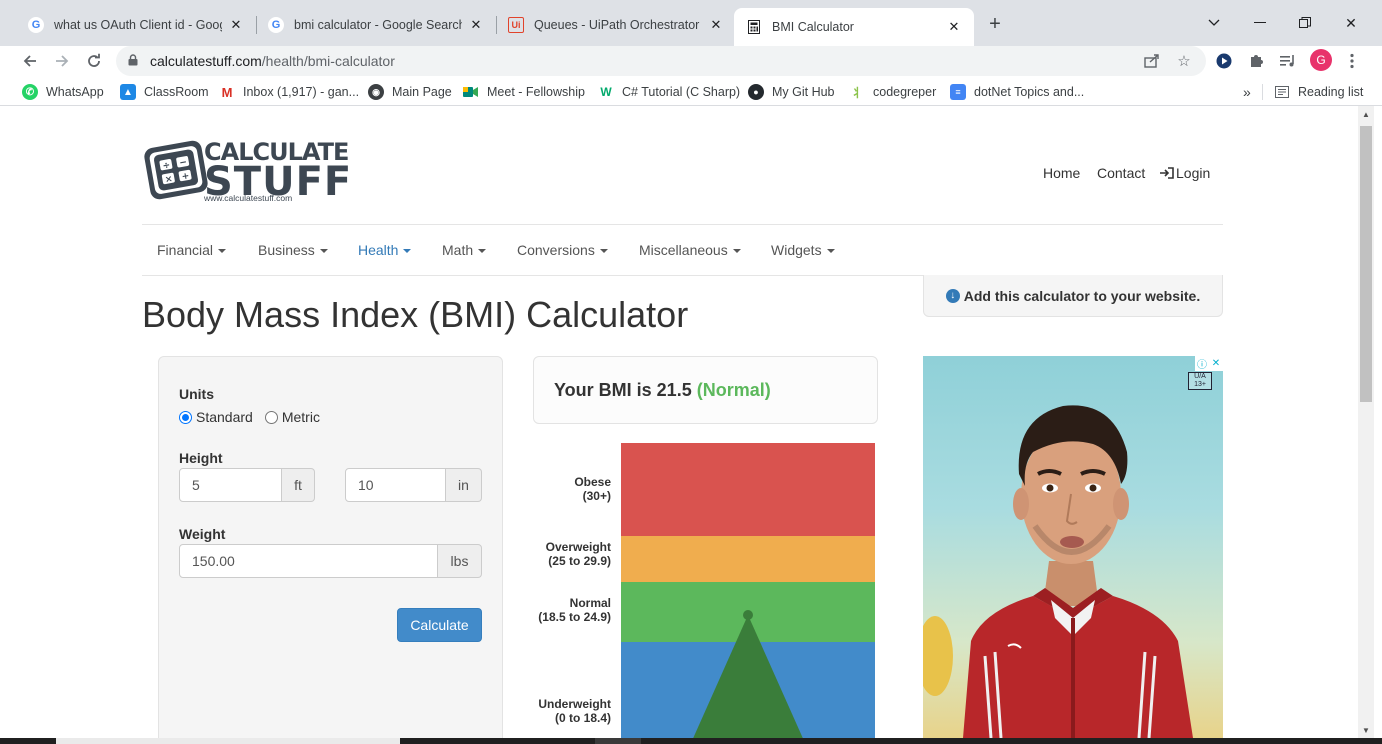  What do you see at coordinates (422, 92) in the screenshot?
I see `bookmark-label: Main Page` at bounding box center [422, 92].